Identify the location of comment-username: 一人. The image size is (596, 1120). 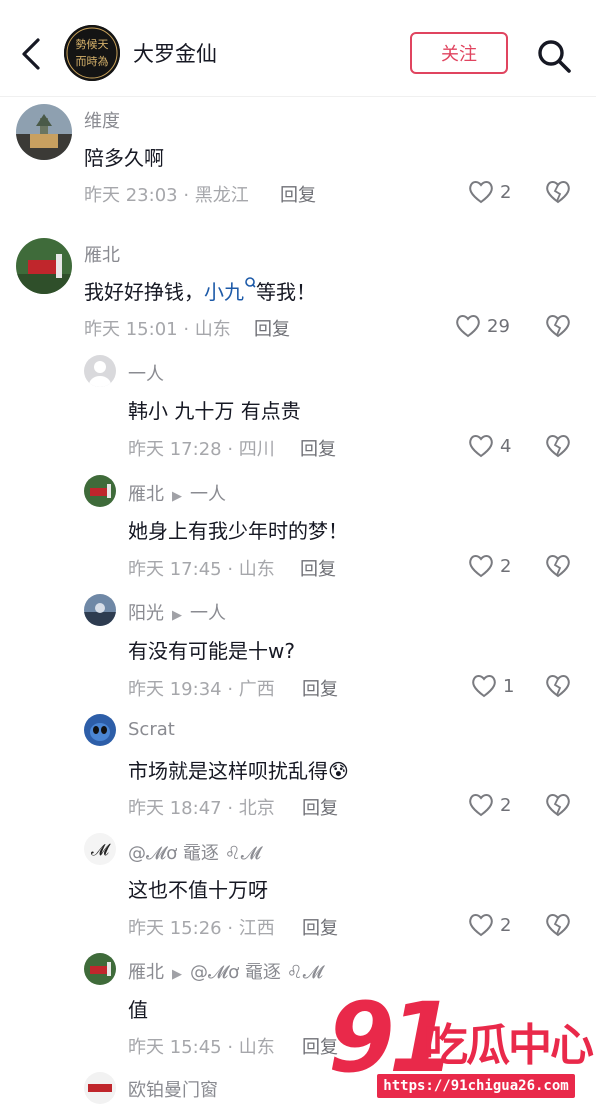
(146, 373).